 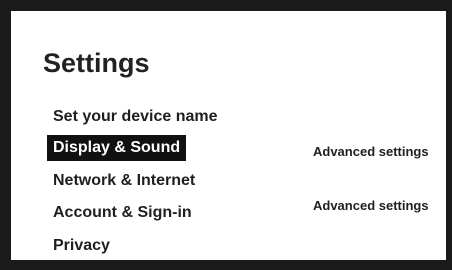 I want to click on menu-item-network-internet: Network & Internet, so click(x=124, y=181).